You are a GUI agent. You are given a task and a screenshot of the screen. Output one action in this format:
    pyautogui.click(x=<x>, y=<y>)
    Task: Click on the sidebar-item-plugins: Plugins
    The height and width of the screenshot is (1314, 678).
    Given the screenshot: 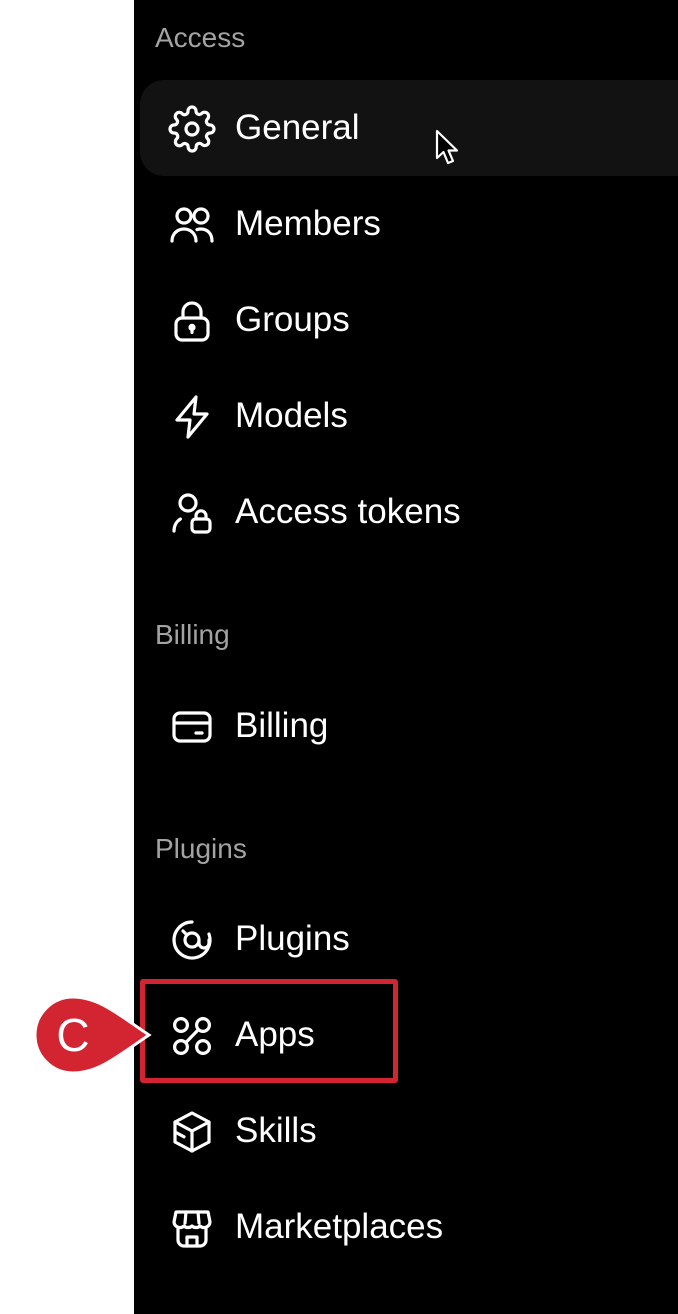 What is the action you would take?
    pyautogui.click(x=409, y=939)
    